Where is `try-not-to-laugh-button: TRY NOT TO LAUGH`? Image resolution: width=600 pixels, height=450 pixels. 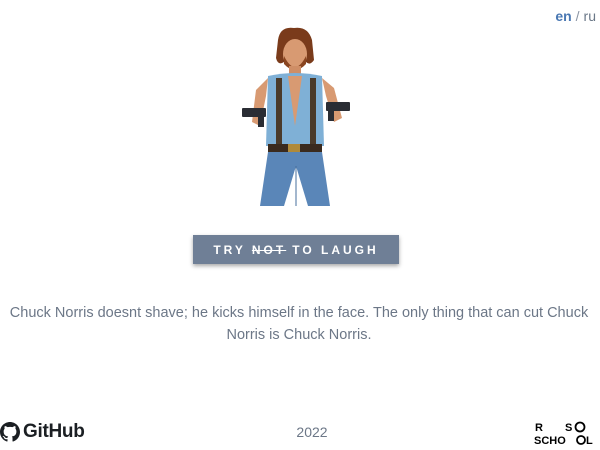
try-not-to-laugh-button: TRY NOT TO LAUGH is located at coordinates (296, 249).